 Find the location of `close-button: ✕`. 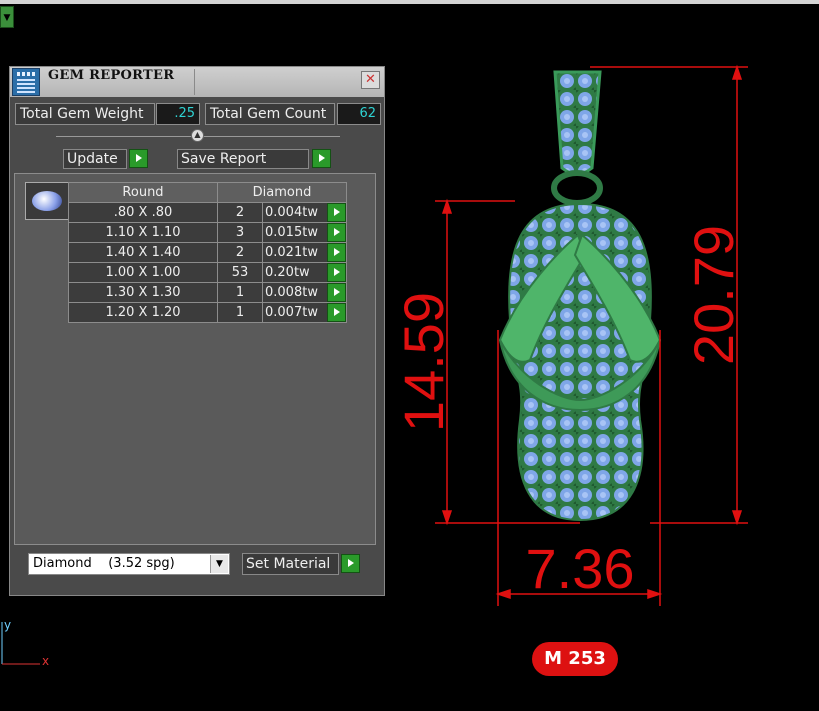

close-button: ✕ is located at coordinates (370, 80).